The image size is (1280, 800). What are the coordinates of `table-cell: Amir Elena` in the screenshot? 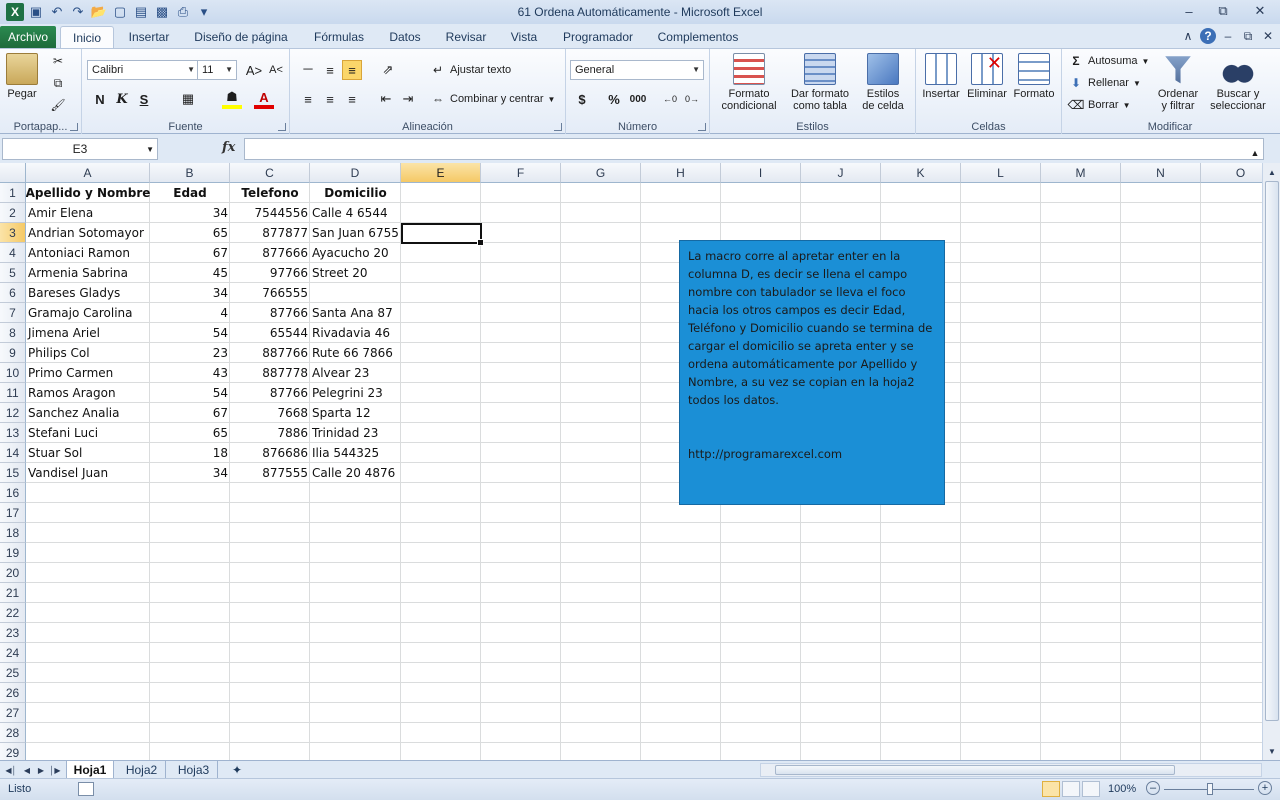 It's located at (88, 213).